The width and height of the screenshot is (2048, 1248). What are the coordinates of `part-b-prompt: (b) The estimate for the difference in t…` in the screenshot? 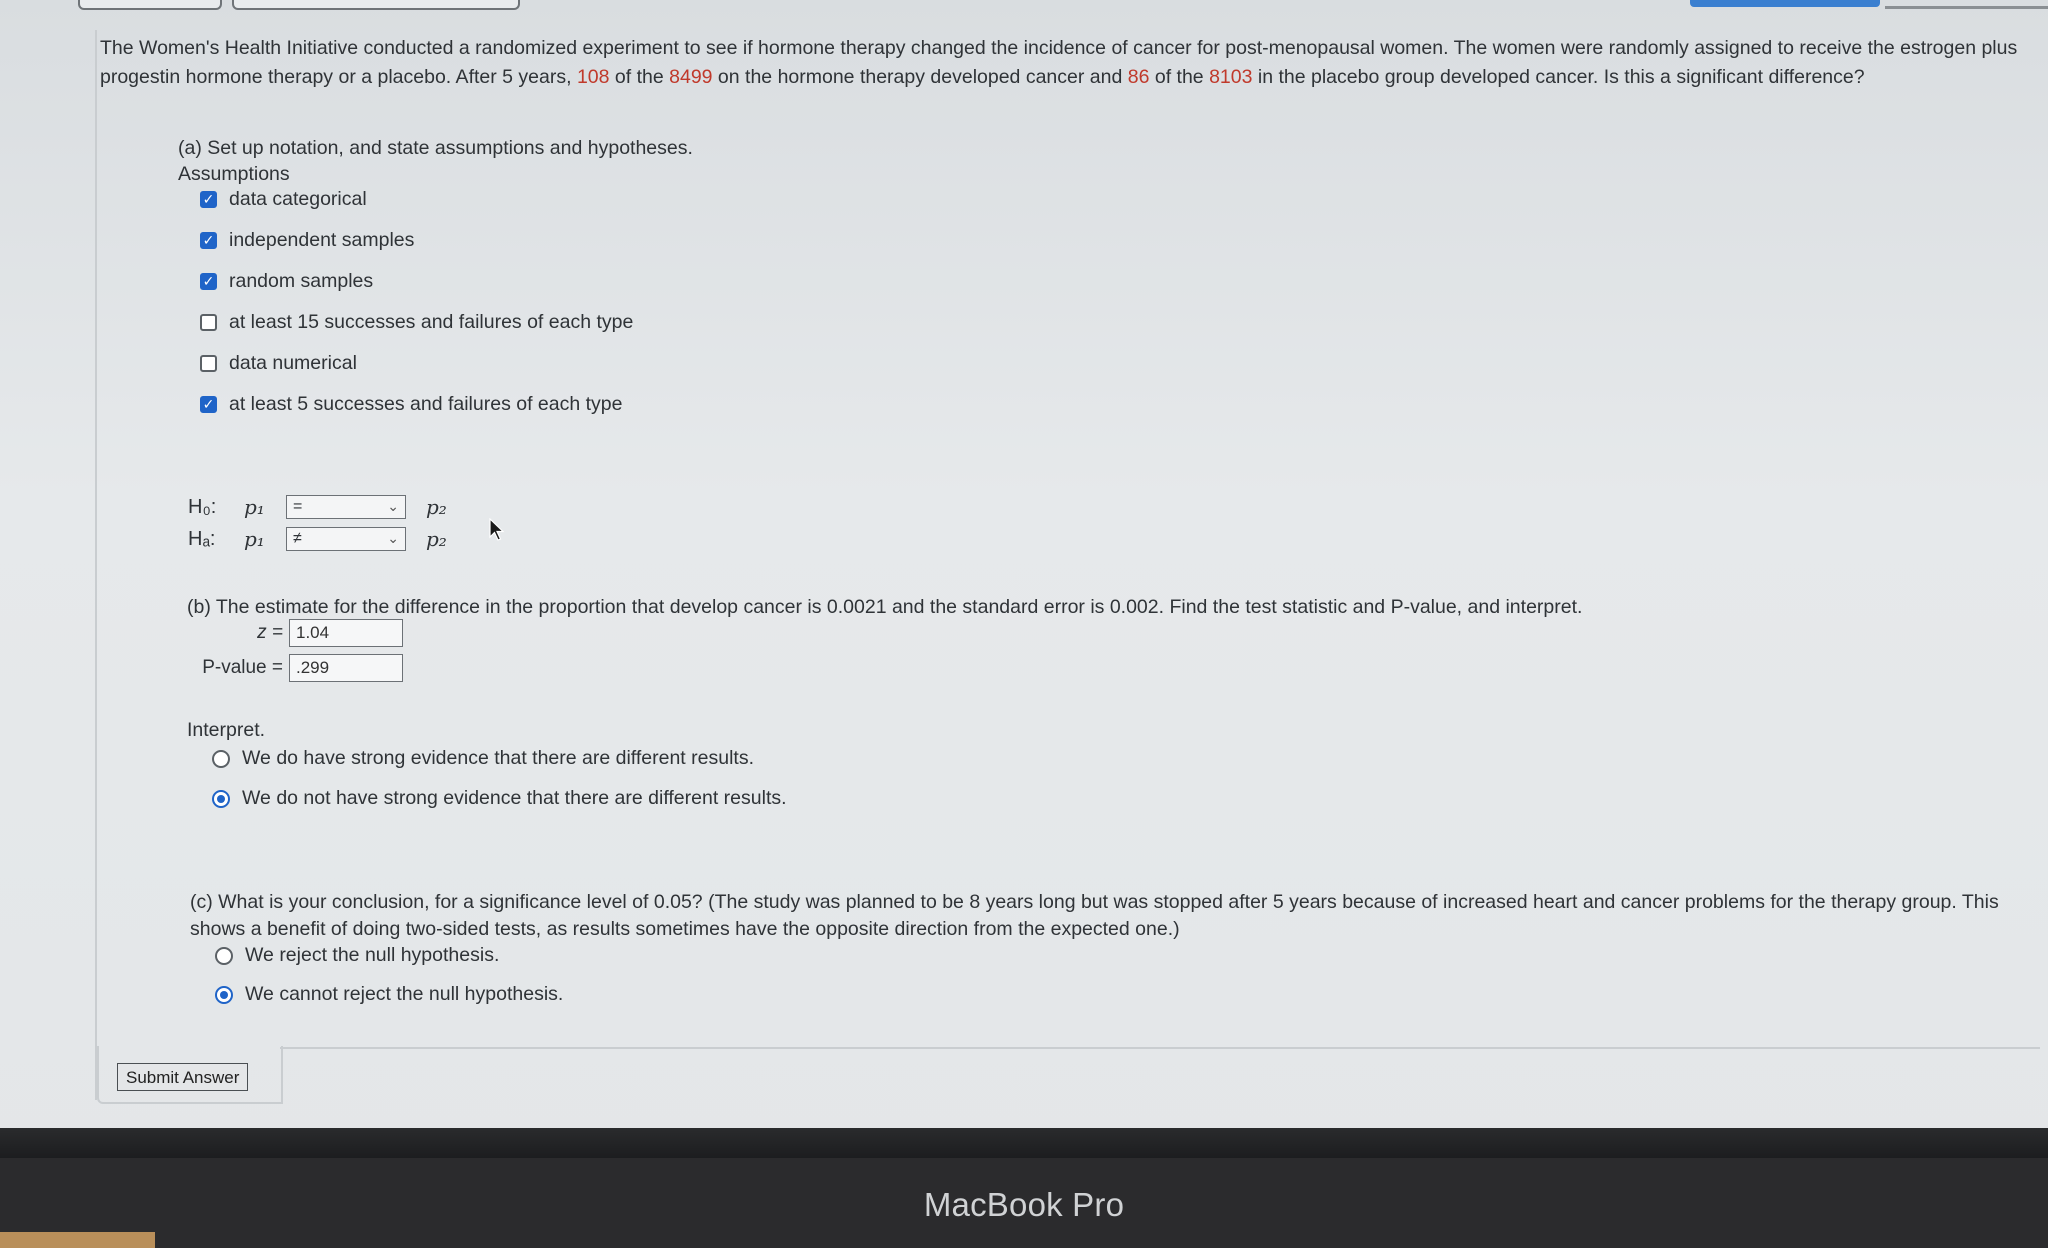 It's located at (885, 607).